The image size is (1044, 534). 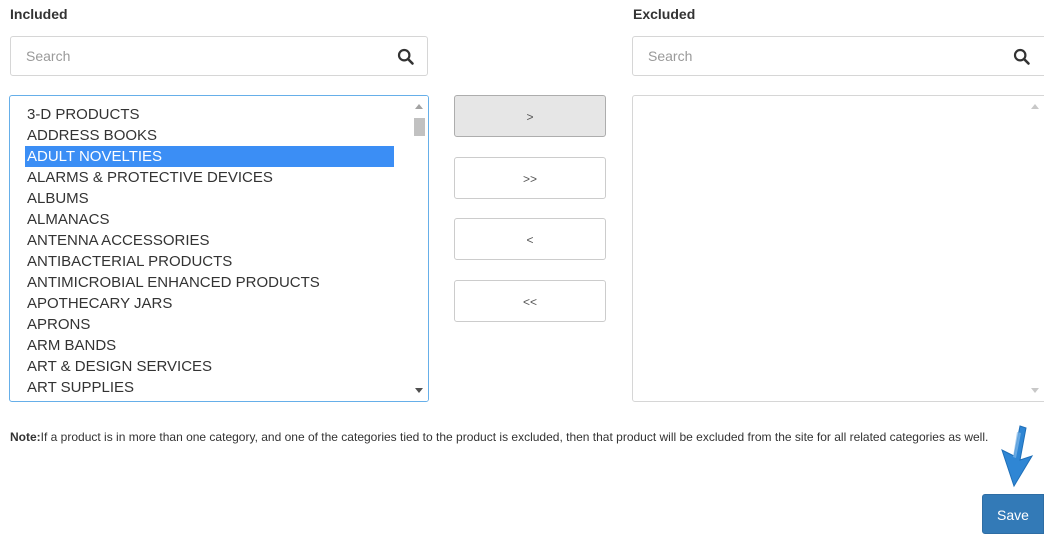 I want to click on excluded-scrollbar, so click(x=1035, y=248).